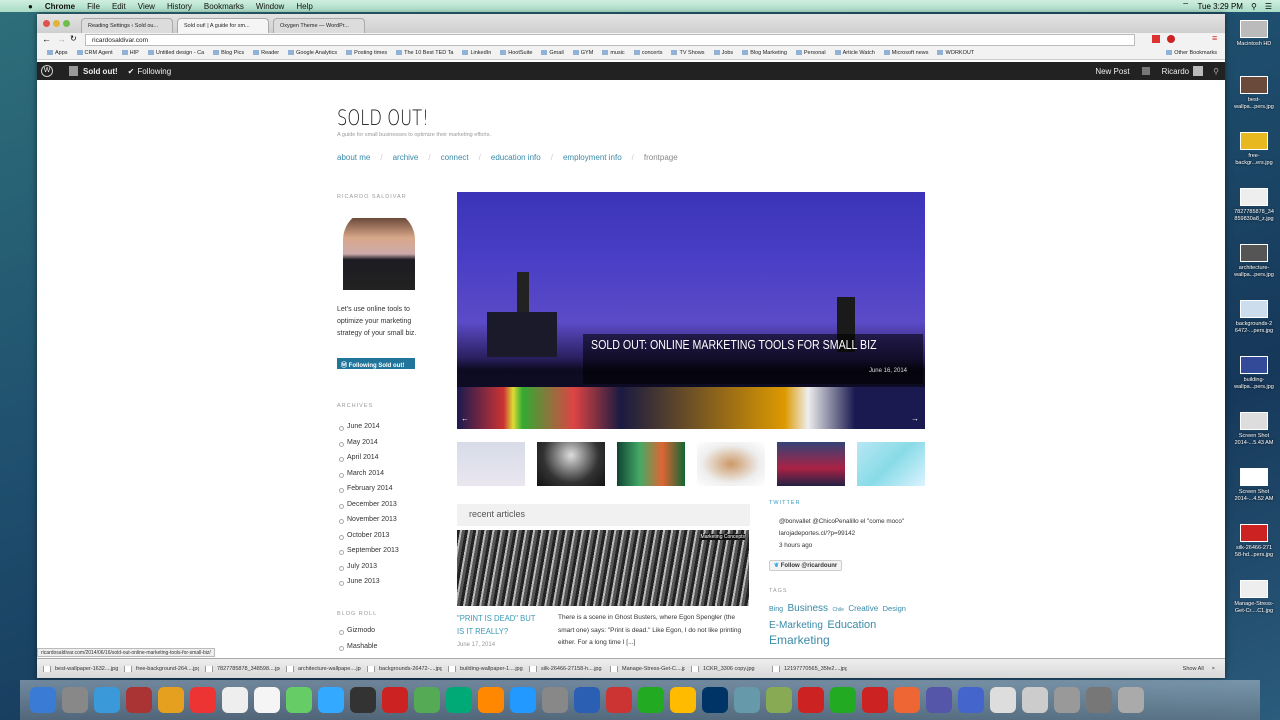  I want to click on close-downloads-icon: ×, so click(1213, 669).